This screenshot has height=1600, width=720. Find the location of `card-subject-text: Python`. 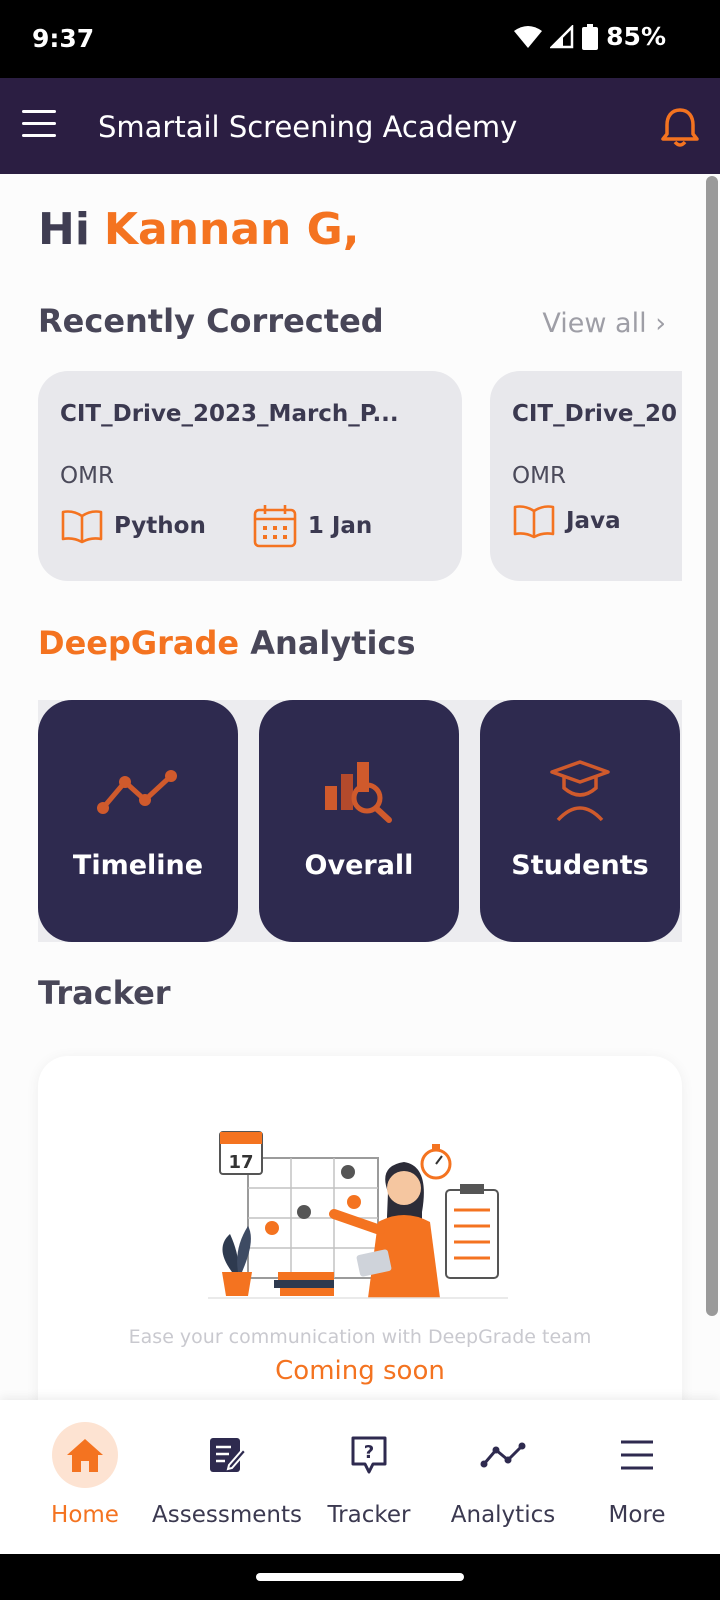

card-subject-text: Python is located at coordinates (160, 526).